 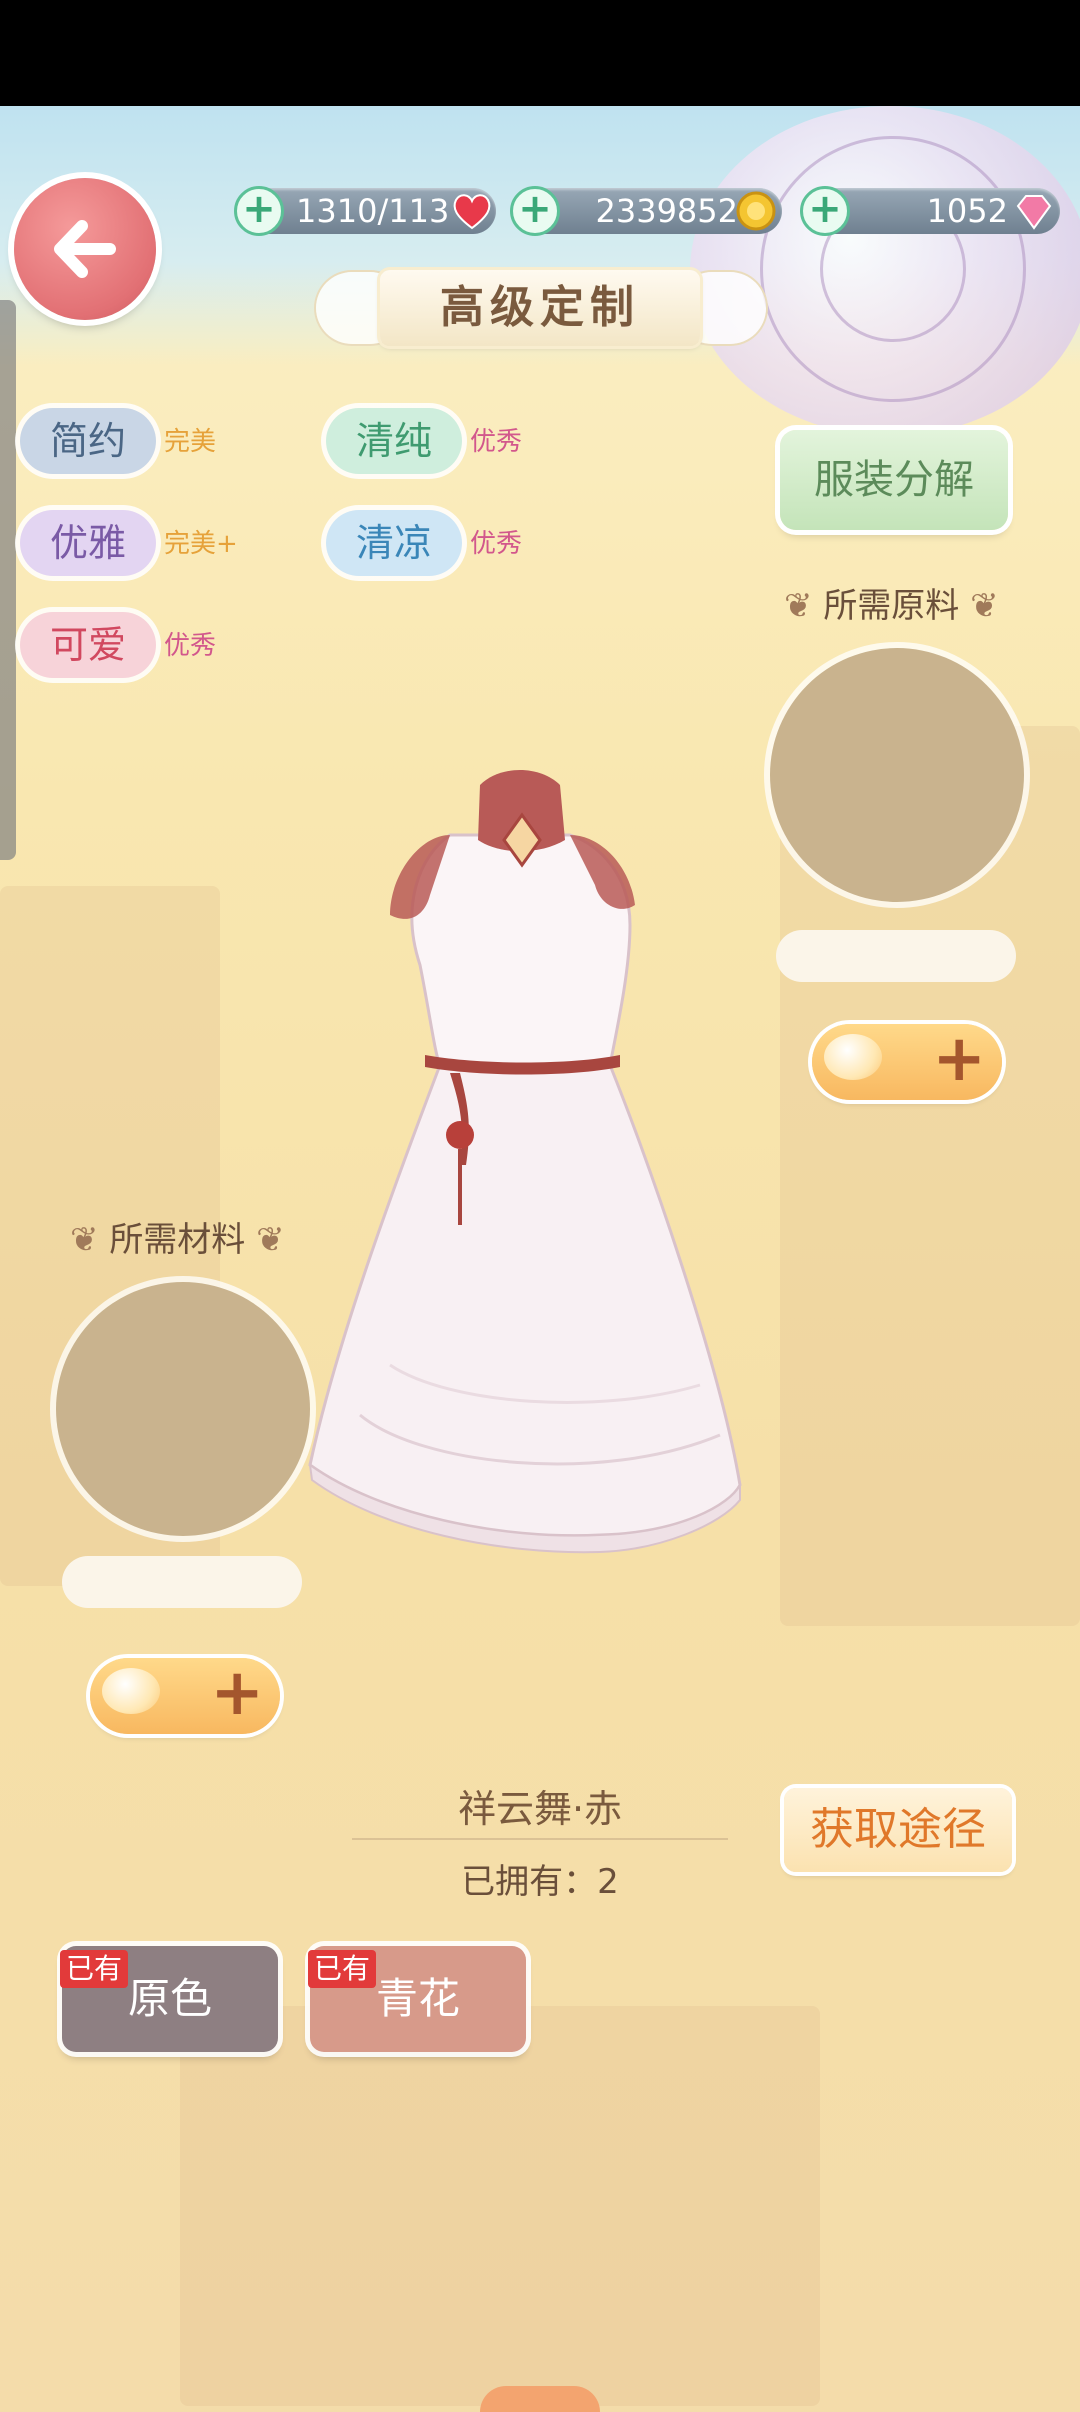 I want to click on item-name: 祥云舞·赤, so click(x=540, y=1809).